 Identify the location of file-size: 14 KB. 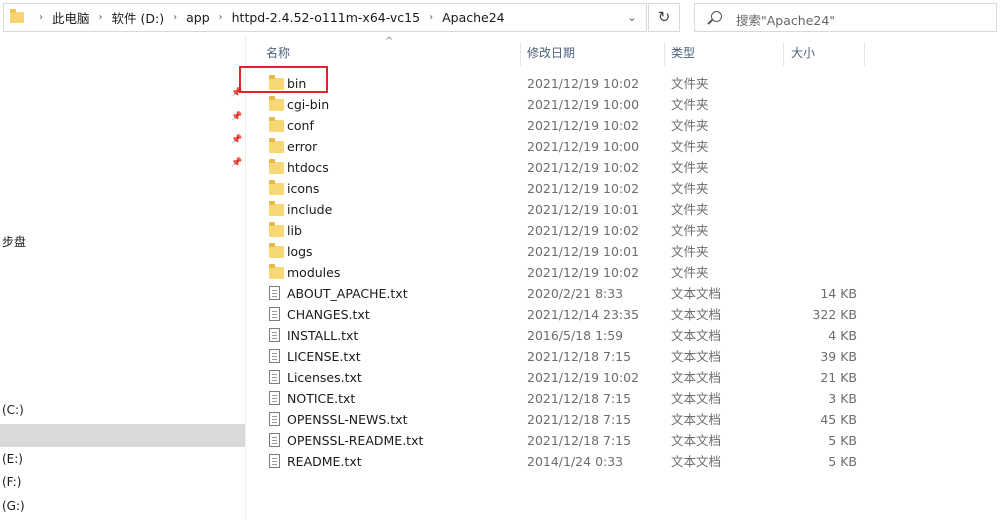
(838, 293).